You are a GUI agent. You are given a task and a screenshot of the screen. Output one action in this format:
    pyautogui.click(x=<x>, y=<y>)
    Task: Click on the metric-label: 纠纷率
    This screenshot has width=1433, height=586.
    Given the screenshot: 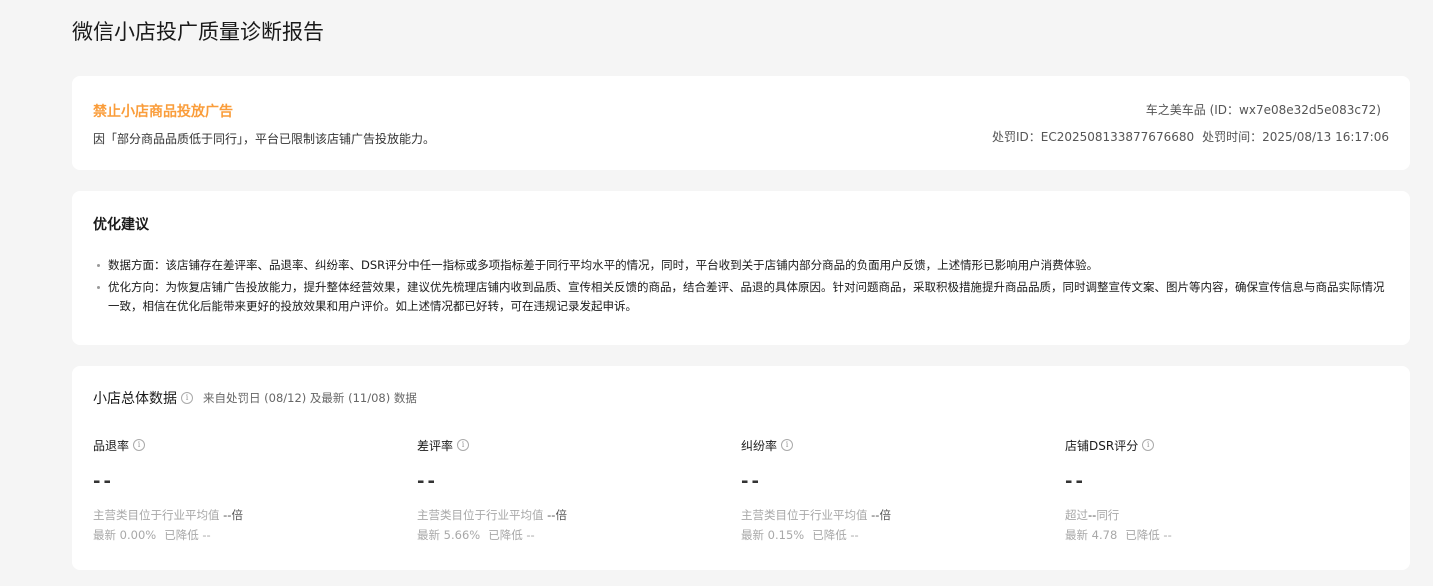 What is the action you would take?
    pyautogui.click(x=759, y=445)
    